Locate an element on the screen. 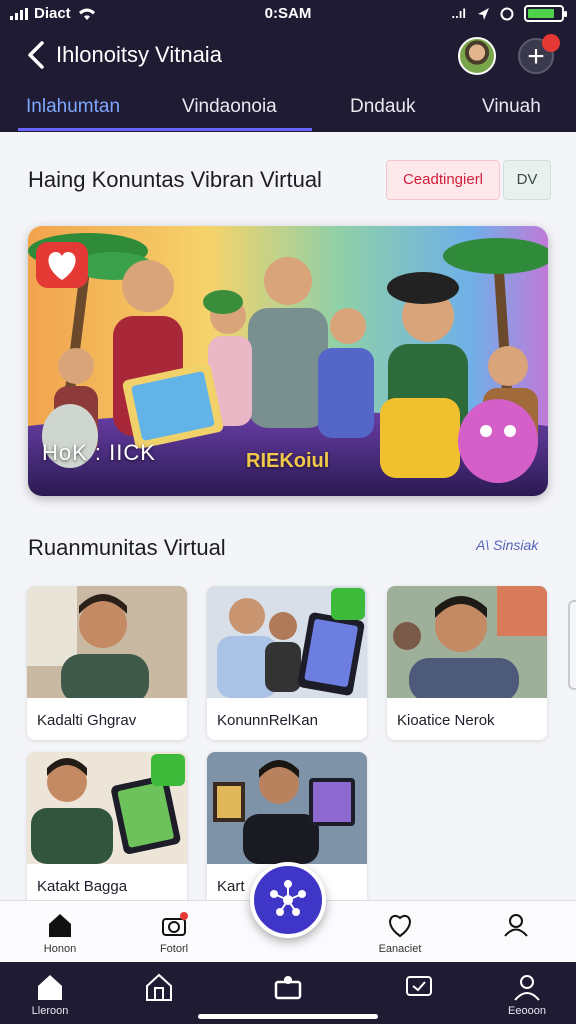 This screenshot has width=576, height=1024. back-arrow-icon is located at coordinates (36, 55).